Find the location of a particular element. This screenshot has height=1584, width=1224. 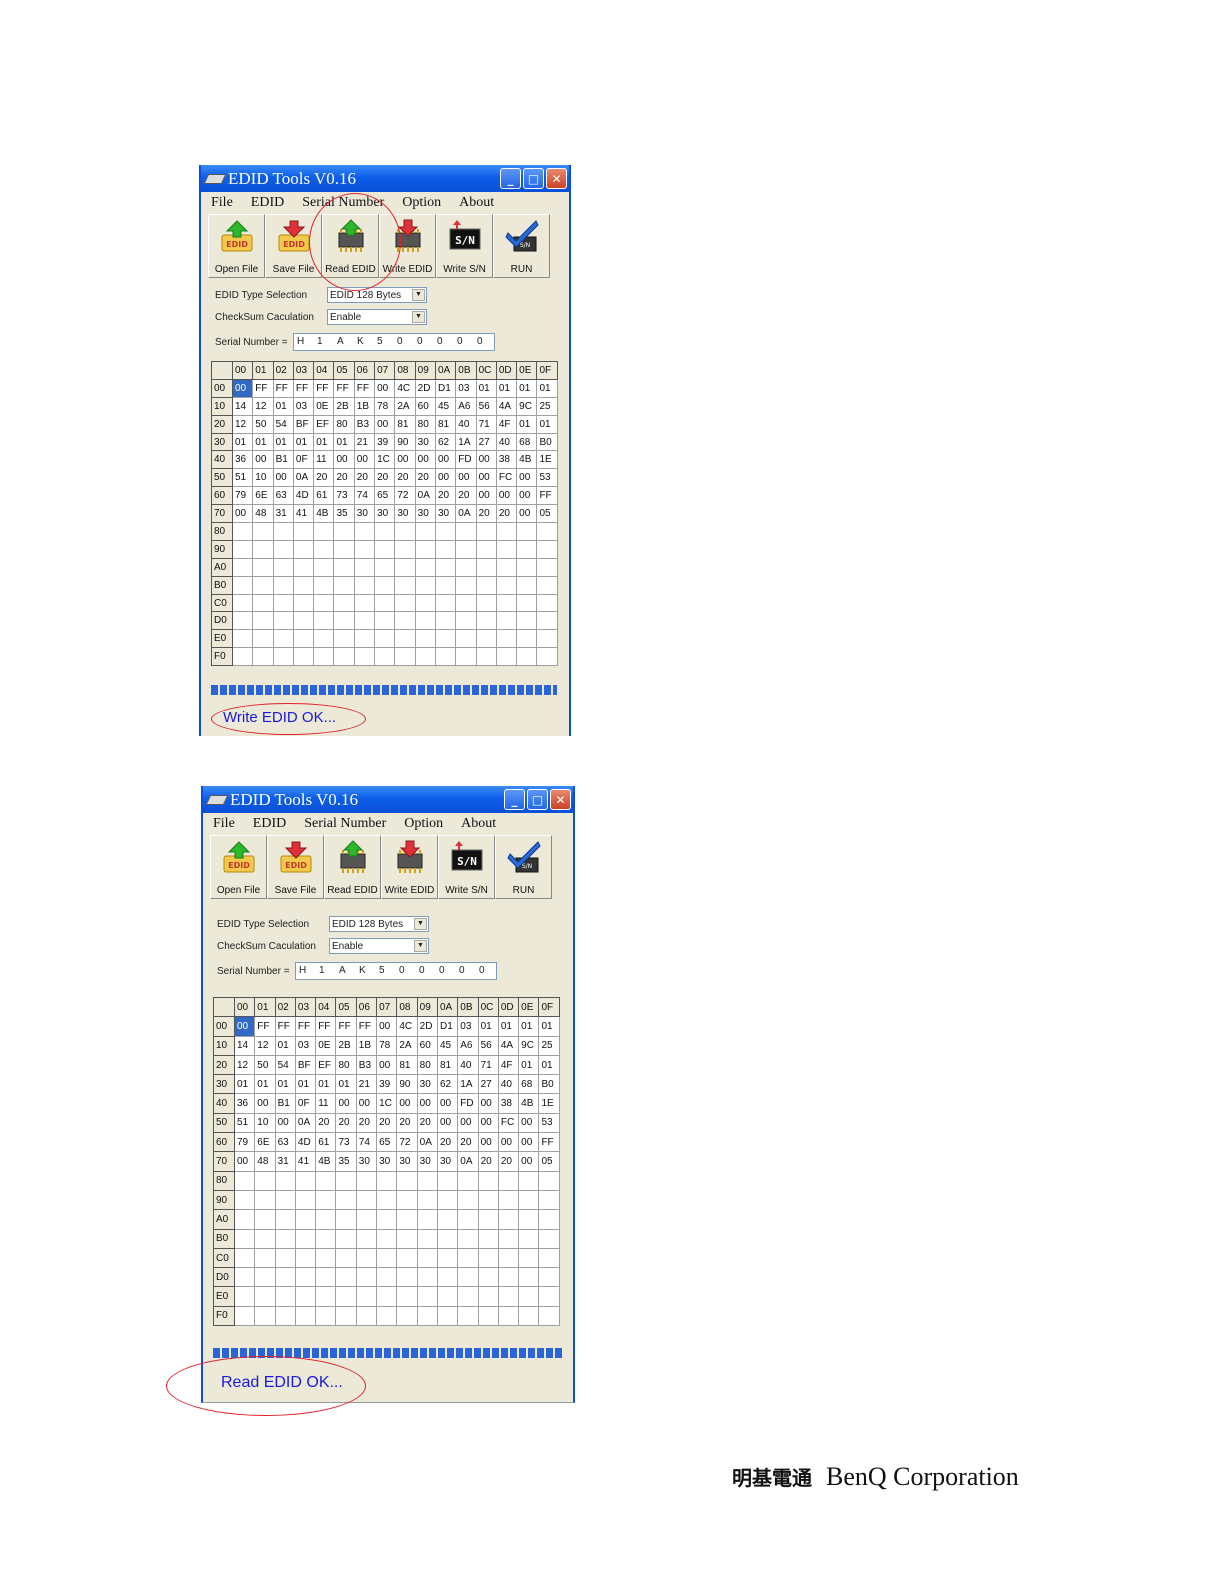

read-edid-button: Read EDID is located at coordinates (352, 867).